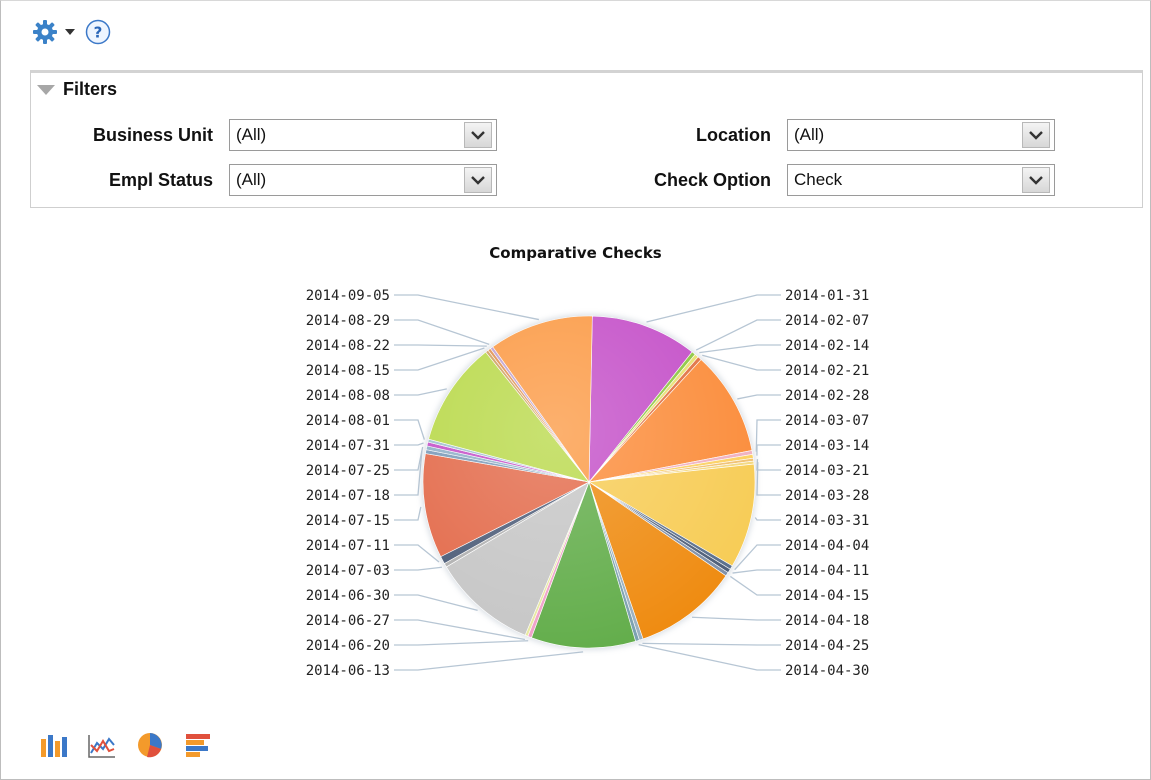 The width and height of the screenshot is (1151, 780). Describe the element at coordinates (46, 89) in the screenshot. I see `collapse-triangle-icon` at that location.